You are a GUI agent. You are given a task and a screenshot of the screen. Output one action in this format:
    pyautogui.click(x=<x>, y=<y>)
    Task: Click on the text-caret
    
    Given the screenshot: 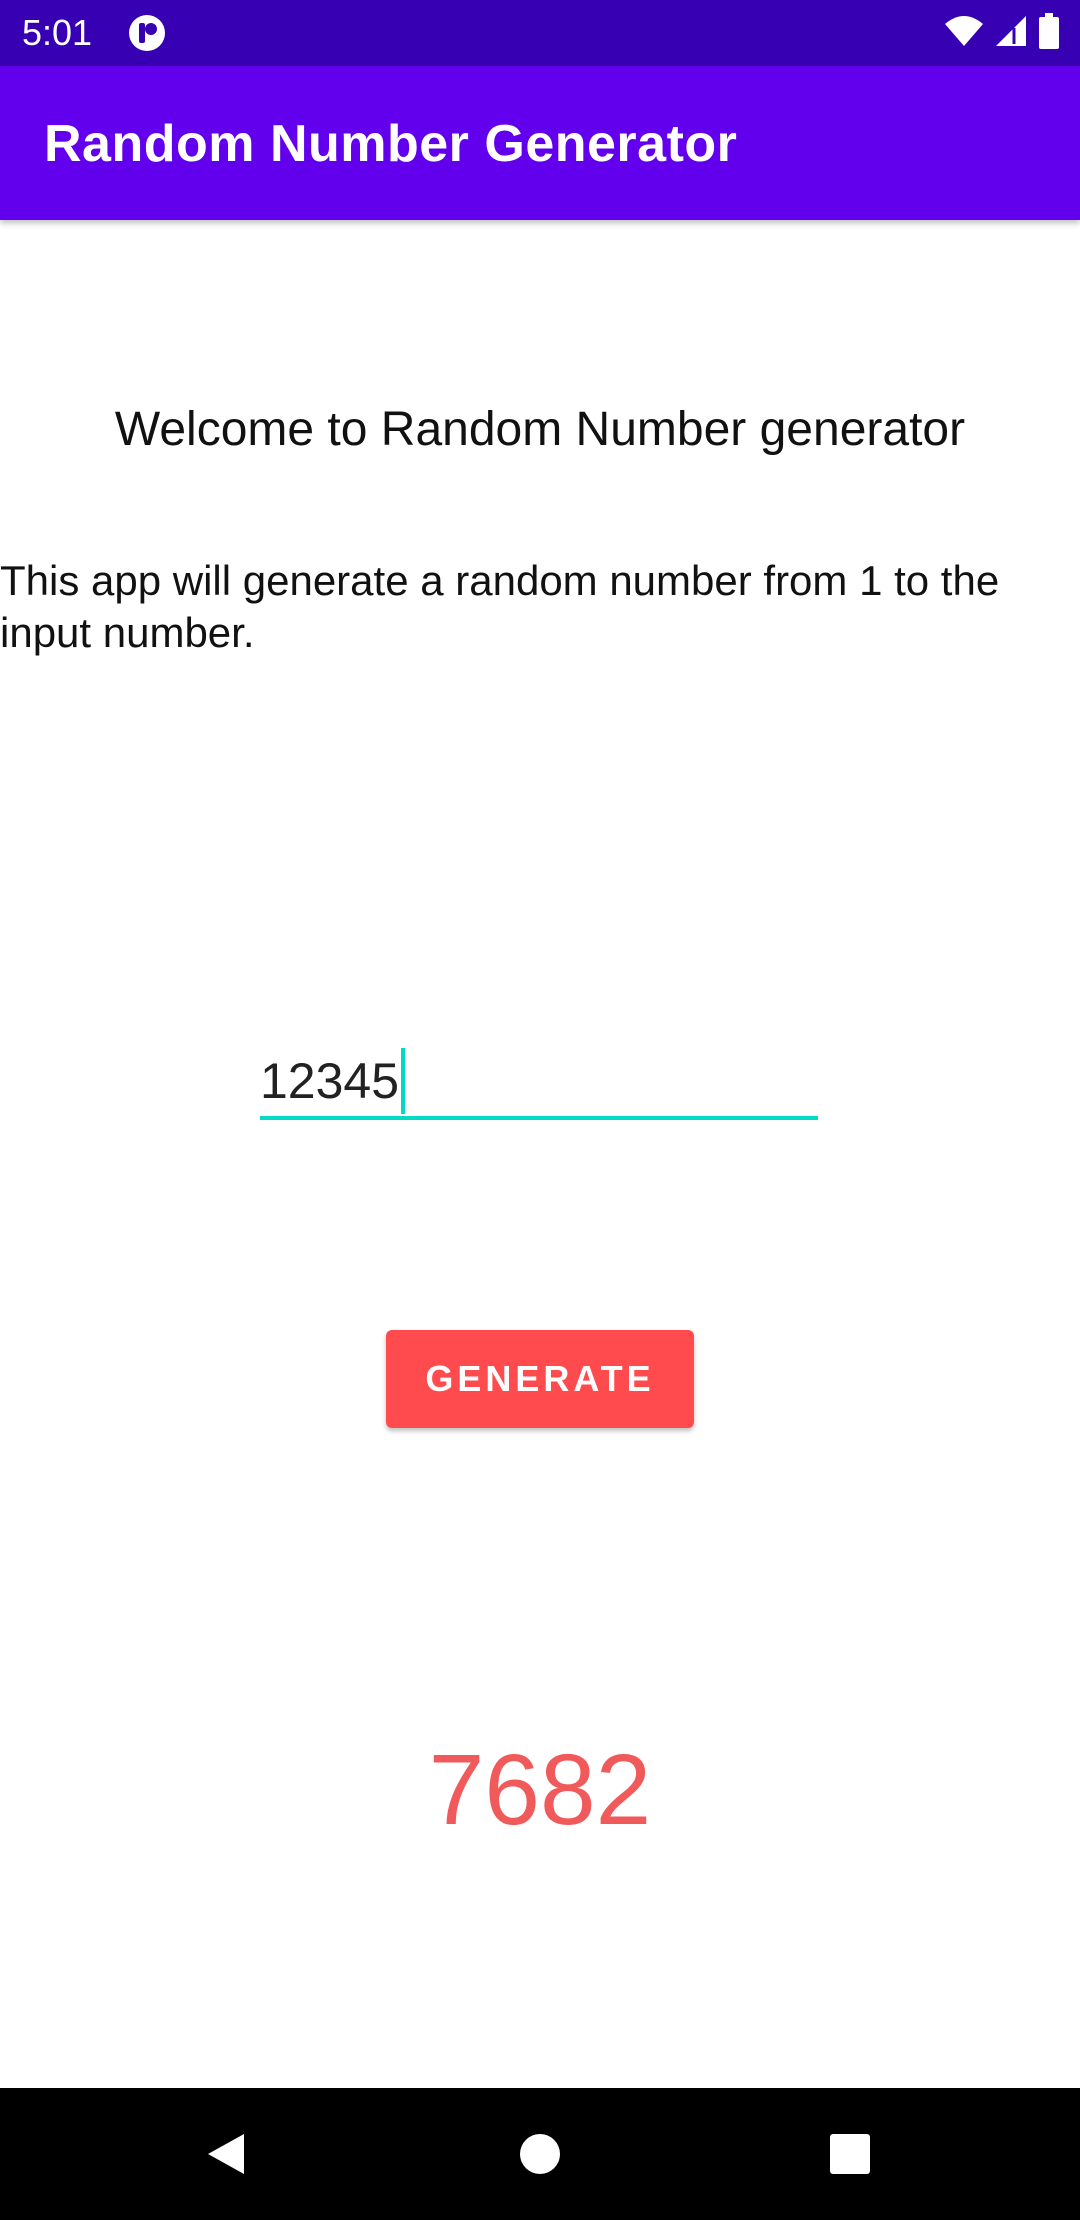 What is the action you would take?
    pyautogui.click(x=403, y=1081)
    